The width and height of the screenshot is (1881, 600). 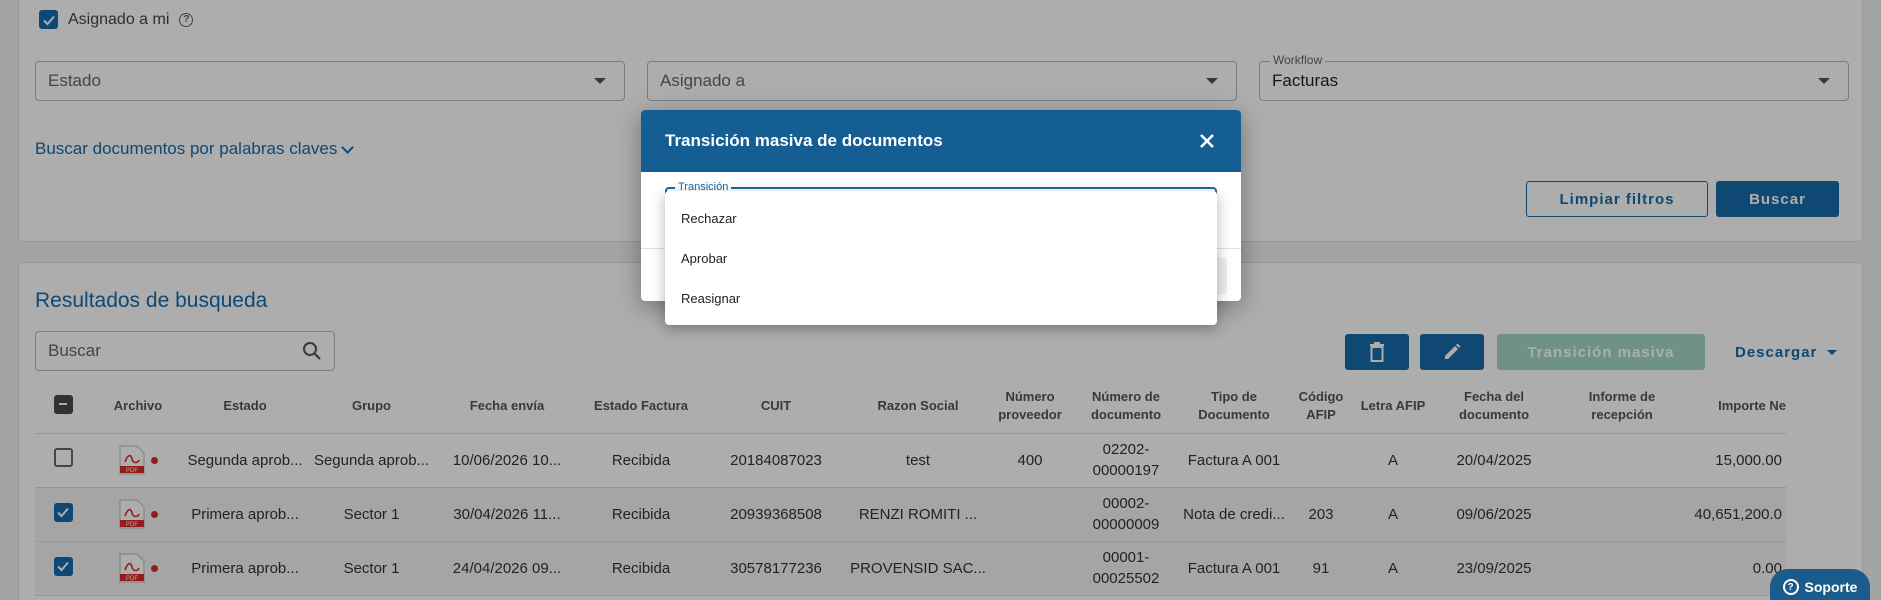 What do you see at coordinates (1207, 141) in the screenshot?
I see `close-icon` at bounding box center [1207, 141].